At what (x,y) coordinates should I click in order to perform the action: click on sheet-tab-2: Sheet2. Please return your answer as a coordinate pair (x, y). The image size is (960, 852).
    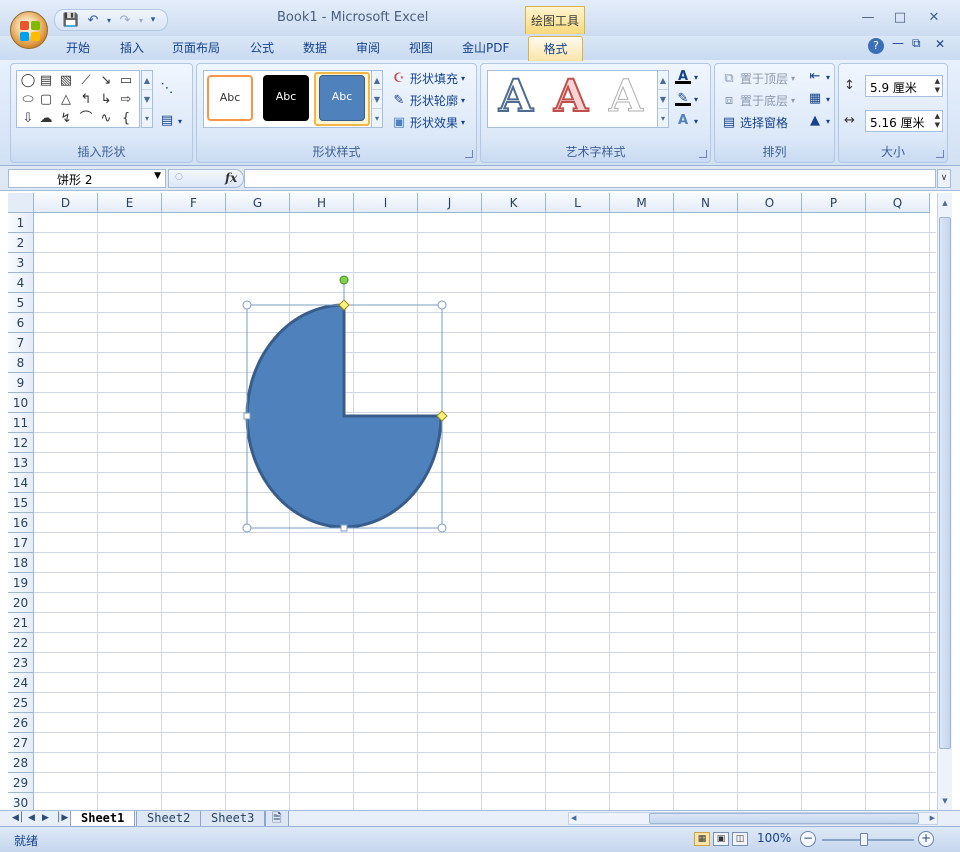
    Looking at the image, I should click on (169, 819).